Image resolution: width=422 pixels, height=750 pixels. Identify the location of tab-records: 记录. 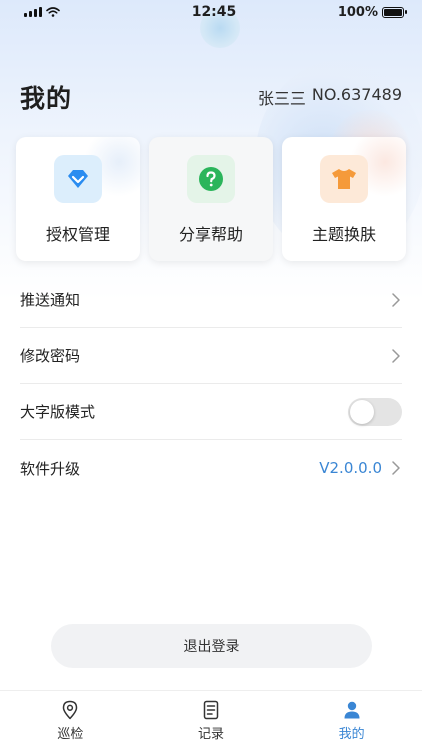
(211, 721).